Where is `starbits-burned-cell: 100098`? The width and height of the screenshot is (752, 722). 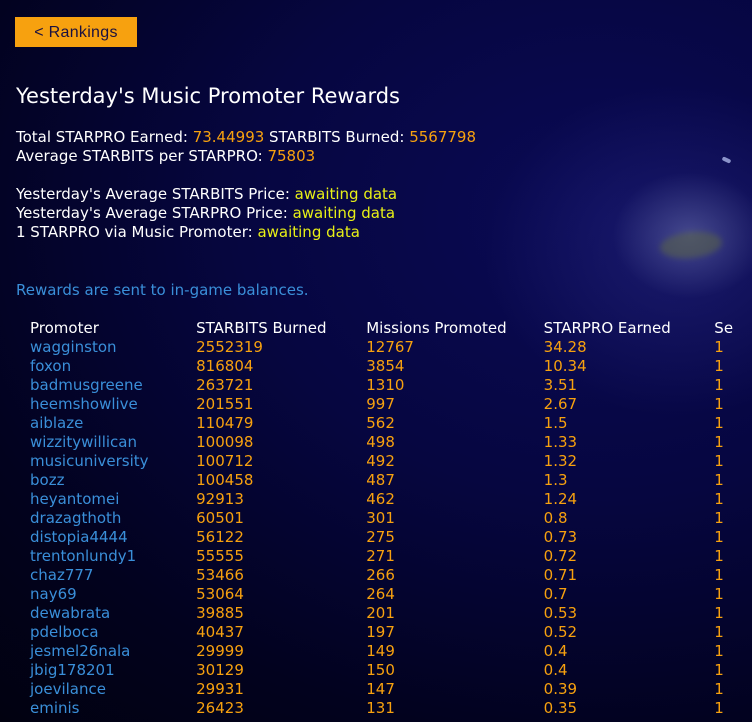 starbits-burned-cell: 100098 is located at coordinates (225, 442).